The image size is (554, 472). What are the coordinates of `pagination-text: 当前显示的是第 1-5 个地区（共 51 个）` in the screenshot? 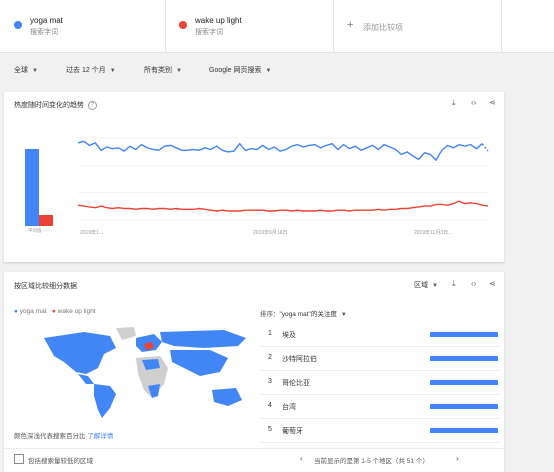 It's located at (371, 461).